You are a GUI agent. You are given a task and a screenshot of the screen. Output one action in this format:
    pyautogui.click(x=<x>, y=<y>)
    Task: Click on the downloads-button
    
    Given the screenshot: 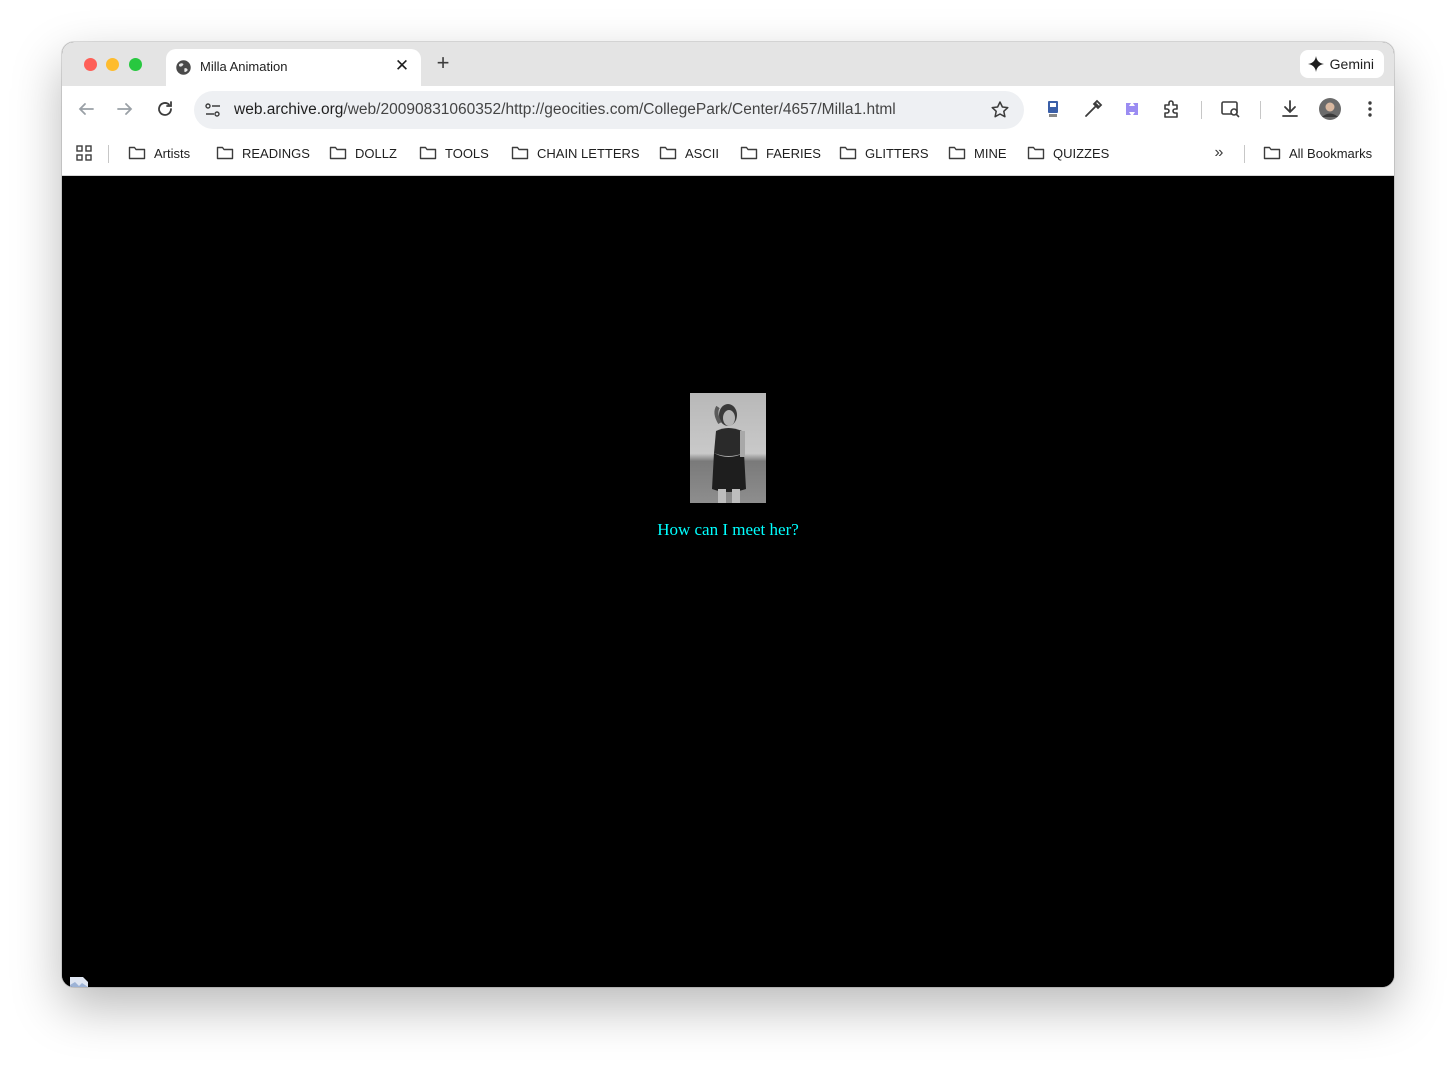 What is the action you would take?
    pyautogui.click(x=1290, y=109)
    